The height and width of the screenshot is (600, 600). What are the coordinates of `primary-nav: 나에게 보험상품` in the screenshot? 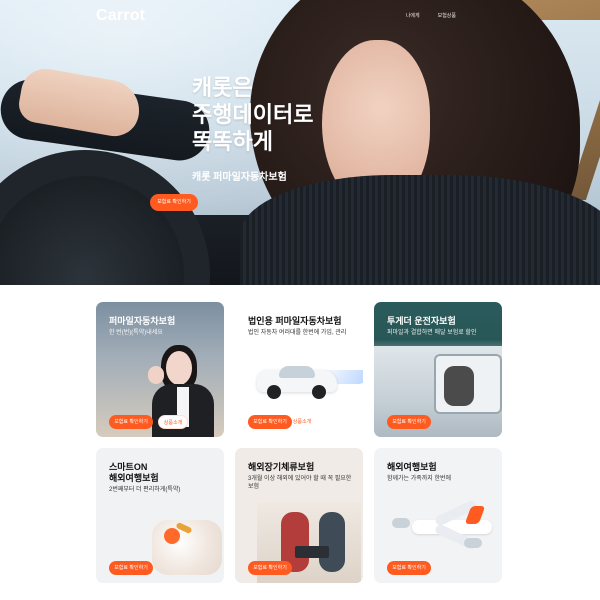 It's located at (458, 15).